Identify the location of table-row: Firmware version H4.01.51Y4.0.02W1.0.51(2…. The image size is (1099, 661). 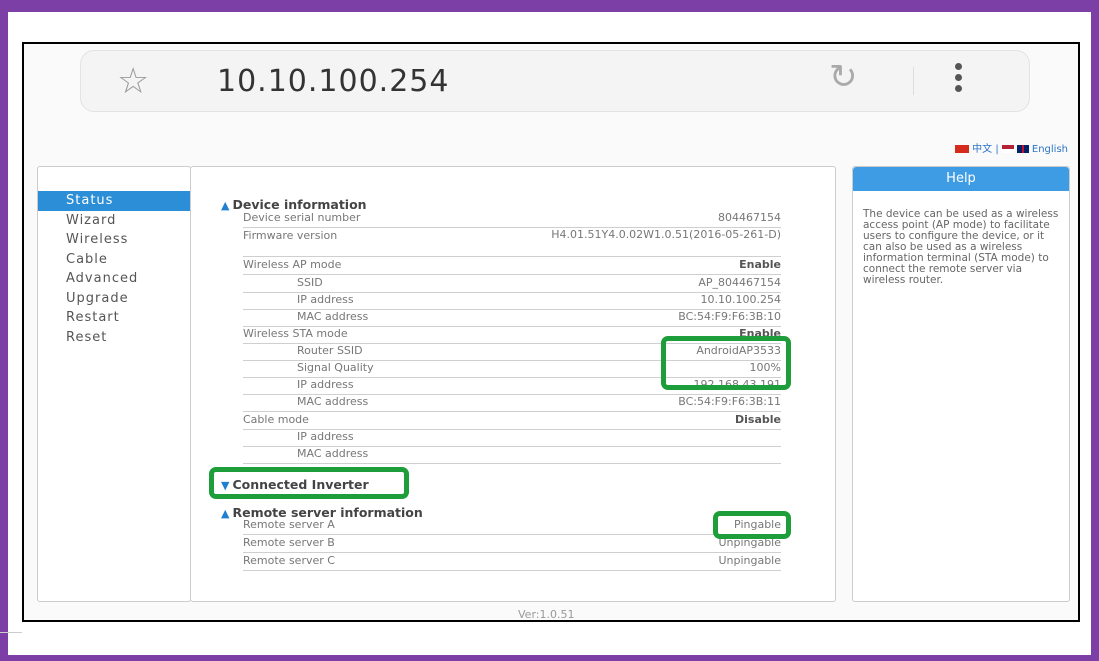
(512, 242).